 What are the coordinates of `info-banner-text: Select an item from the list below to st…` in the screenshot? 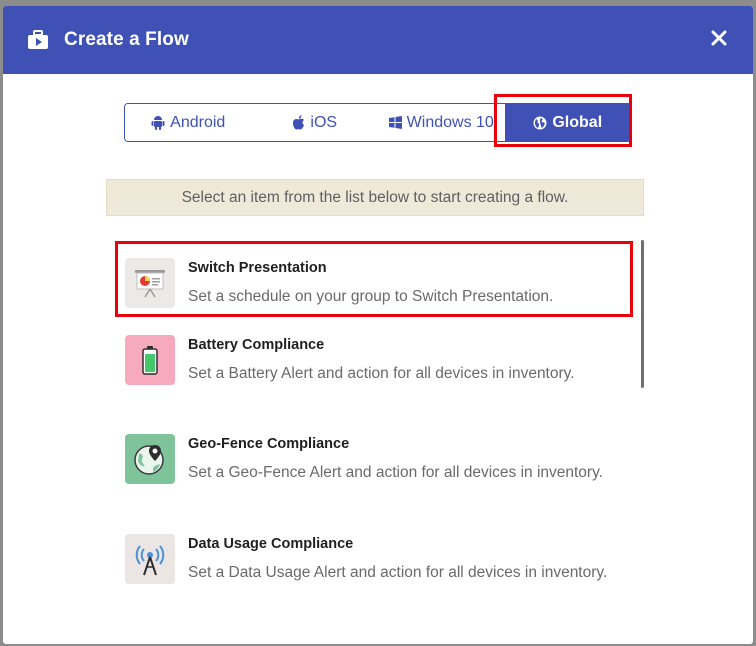 It's located at (375, 197).